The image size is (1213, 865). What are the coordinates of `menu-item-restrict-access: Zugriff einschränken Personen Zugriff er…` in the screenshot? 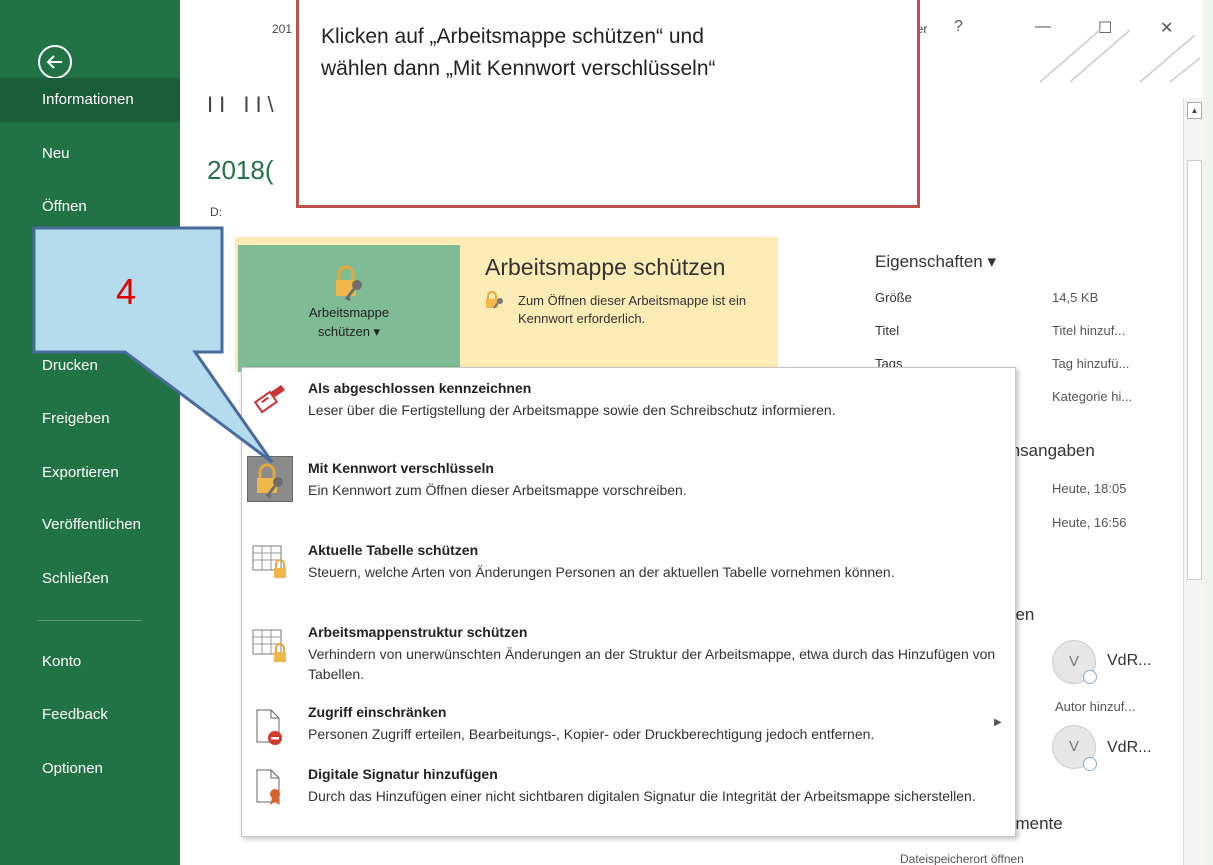 It's located at (628, 727).